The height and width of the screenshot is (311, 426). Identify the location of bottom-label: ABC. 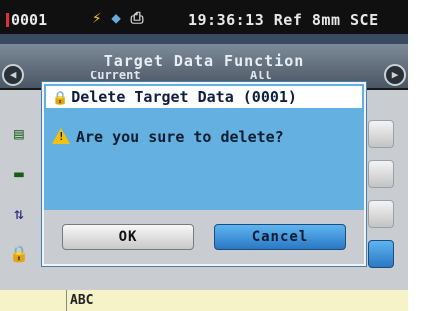
(82, 300).